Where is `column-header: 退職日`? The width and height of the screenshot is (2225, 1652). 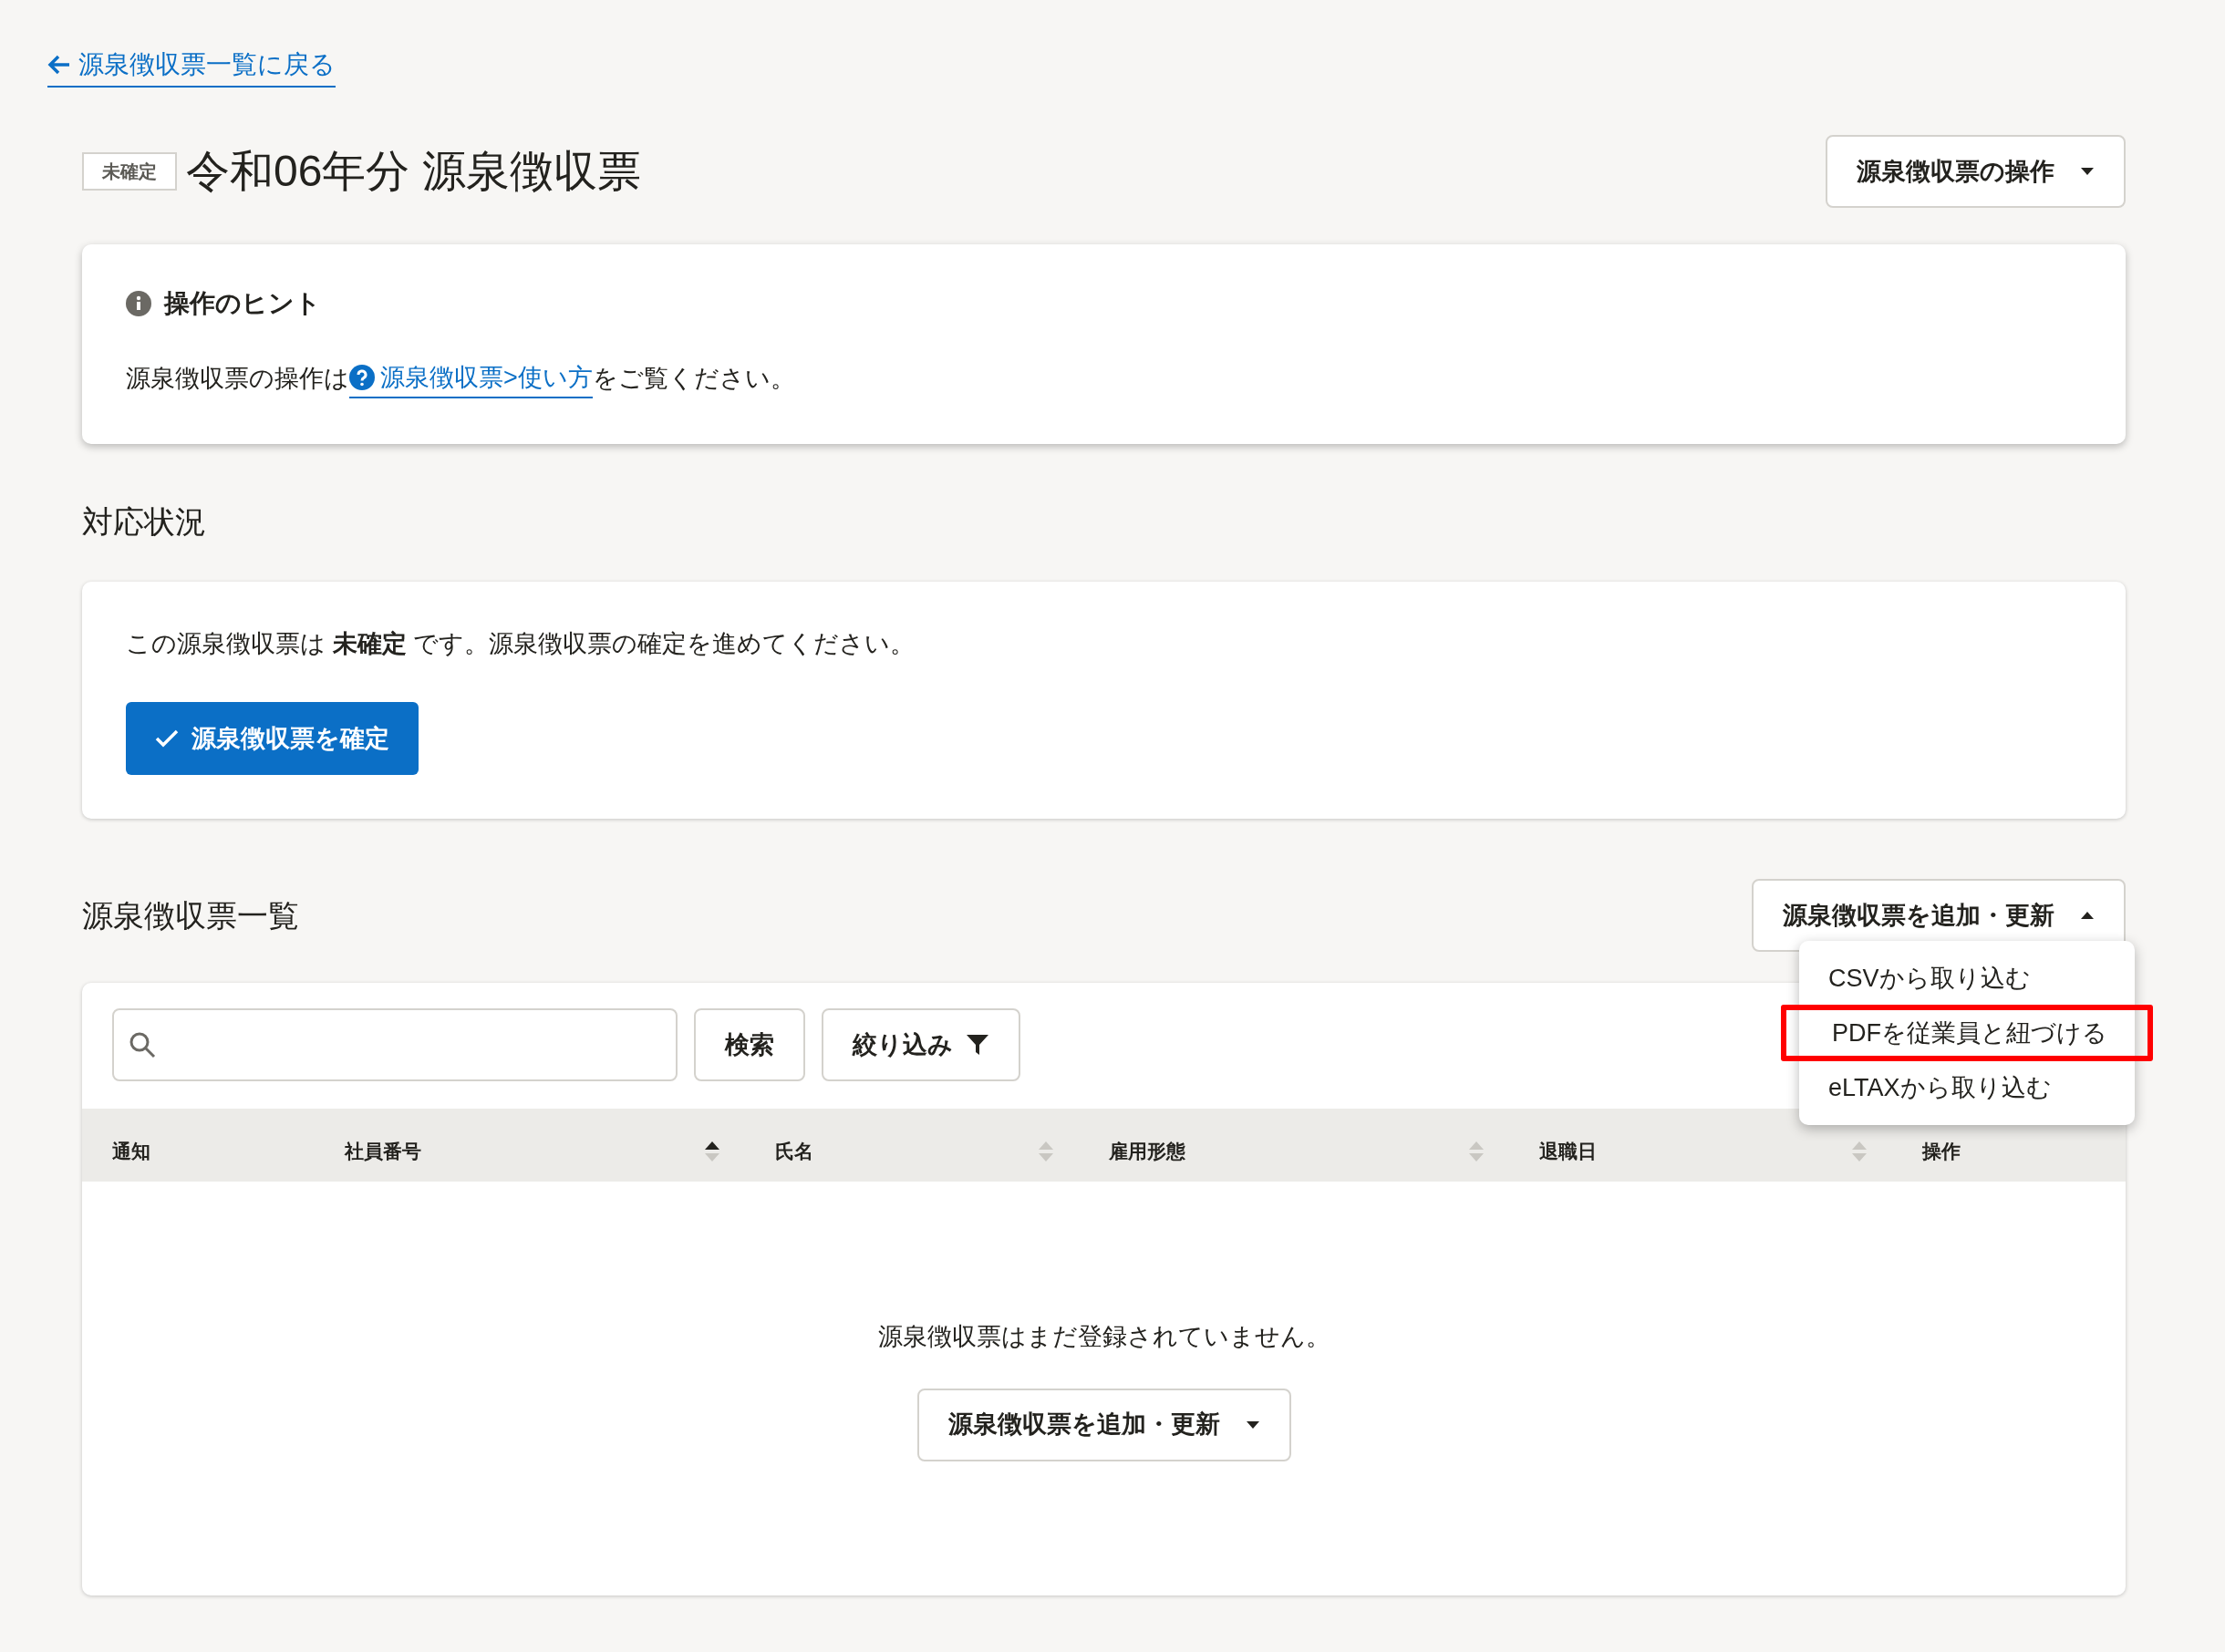 column-header: 退職日 is located at coordinates (1568, 1152).